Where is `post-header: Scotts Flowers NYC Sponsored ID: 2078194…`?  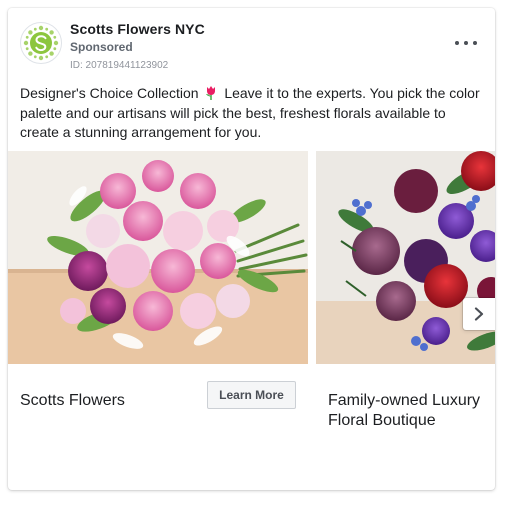 post-header: Scotts Flowers NYC Sponsored ID: 2078194… is located at coordinates (251, 48).